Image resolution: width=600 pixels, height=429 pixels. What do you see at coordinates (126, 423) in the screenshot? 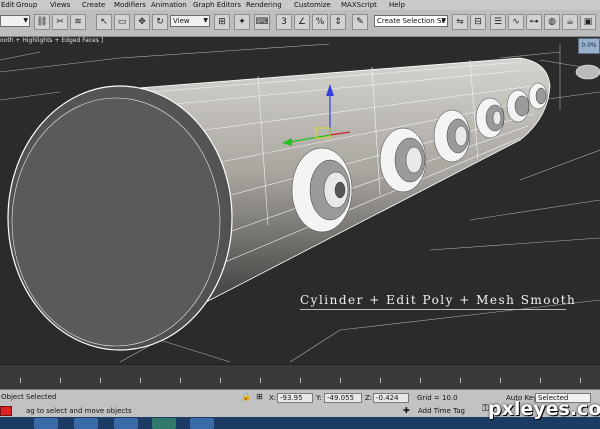
I see `taskbar-media-button` at bounding box center [126, 423].